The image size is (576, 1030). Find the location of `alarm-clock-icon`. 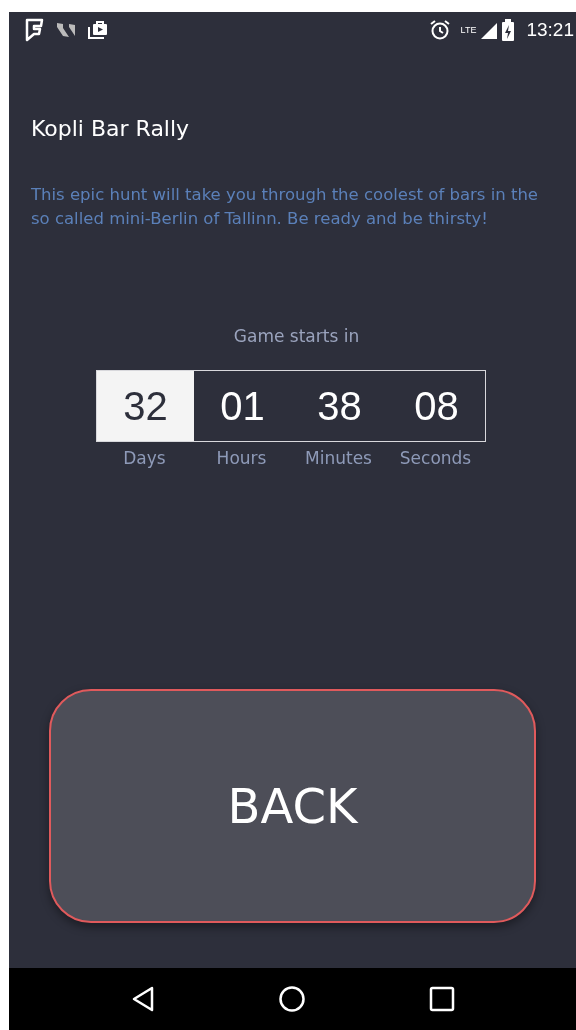

alarm-clock-icon is located at coordinates (439, 30).